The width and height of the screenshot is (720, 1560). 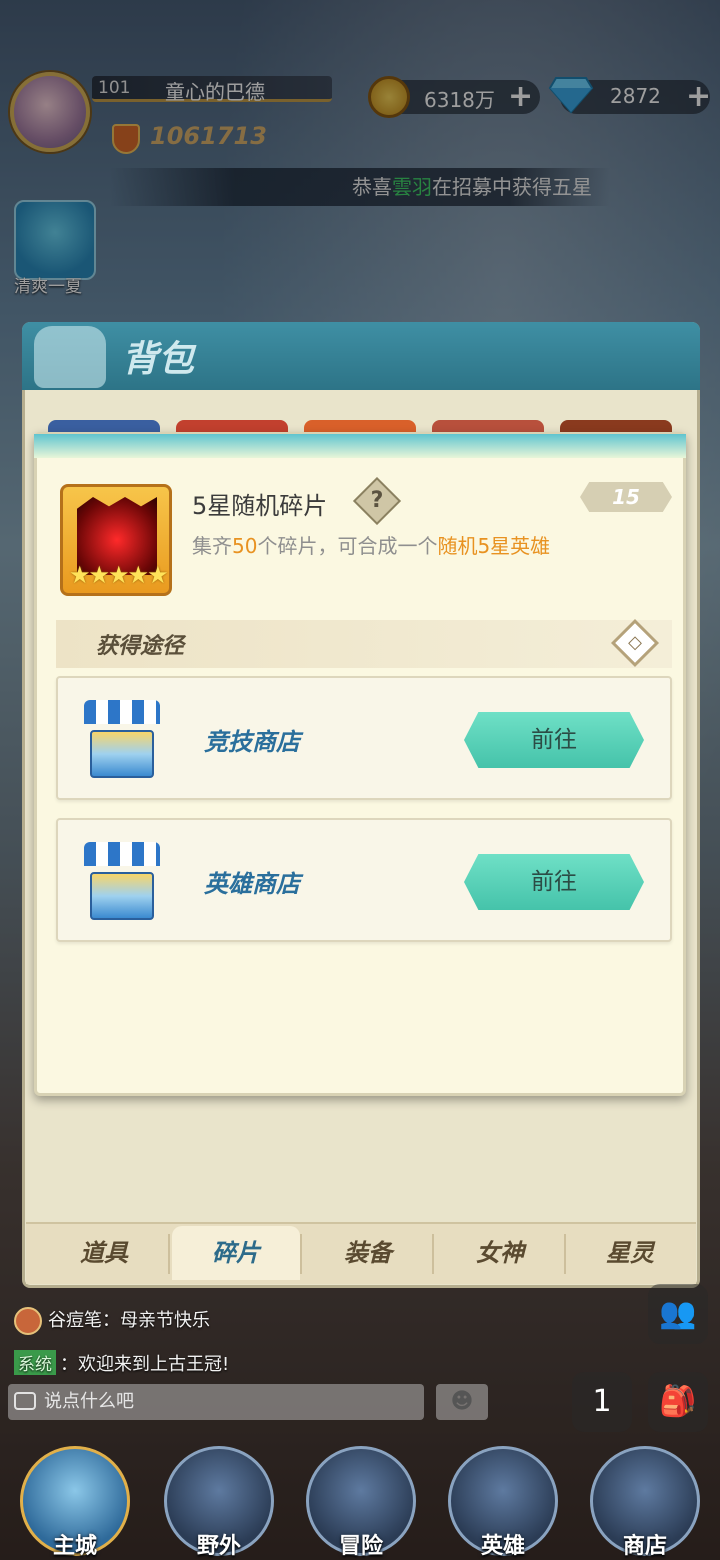 What do you see at coordinates (236, 1253) in the screenshot?
I see `tab-fragments: 碎片` at bounding box center [236, 1253].